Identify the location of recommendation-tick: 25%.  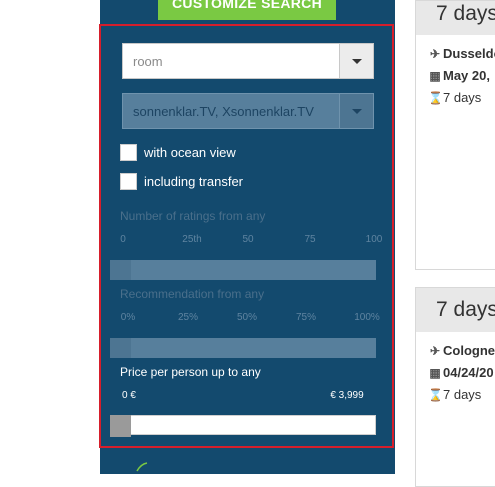
(188, 317).